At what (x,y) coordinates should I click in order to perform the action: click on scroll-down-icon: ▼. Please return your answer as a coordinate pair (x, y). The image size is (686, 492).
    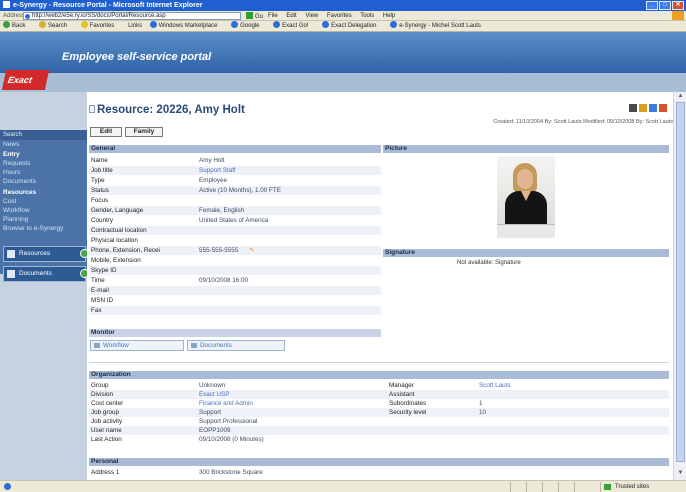
    Looking at the image, I should click on (680, 474).